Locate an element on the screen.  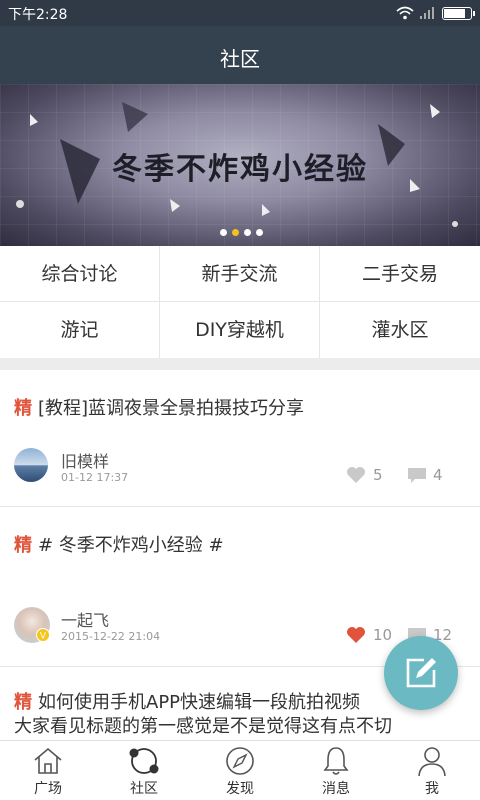
tab-messages: 消息 is located at coordinates (336, 770).